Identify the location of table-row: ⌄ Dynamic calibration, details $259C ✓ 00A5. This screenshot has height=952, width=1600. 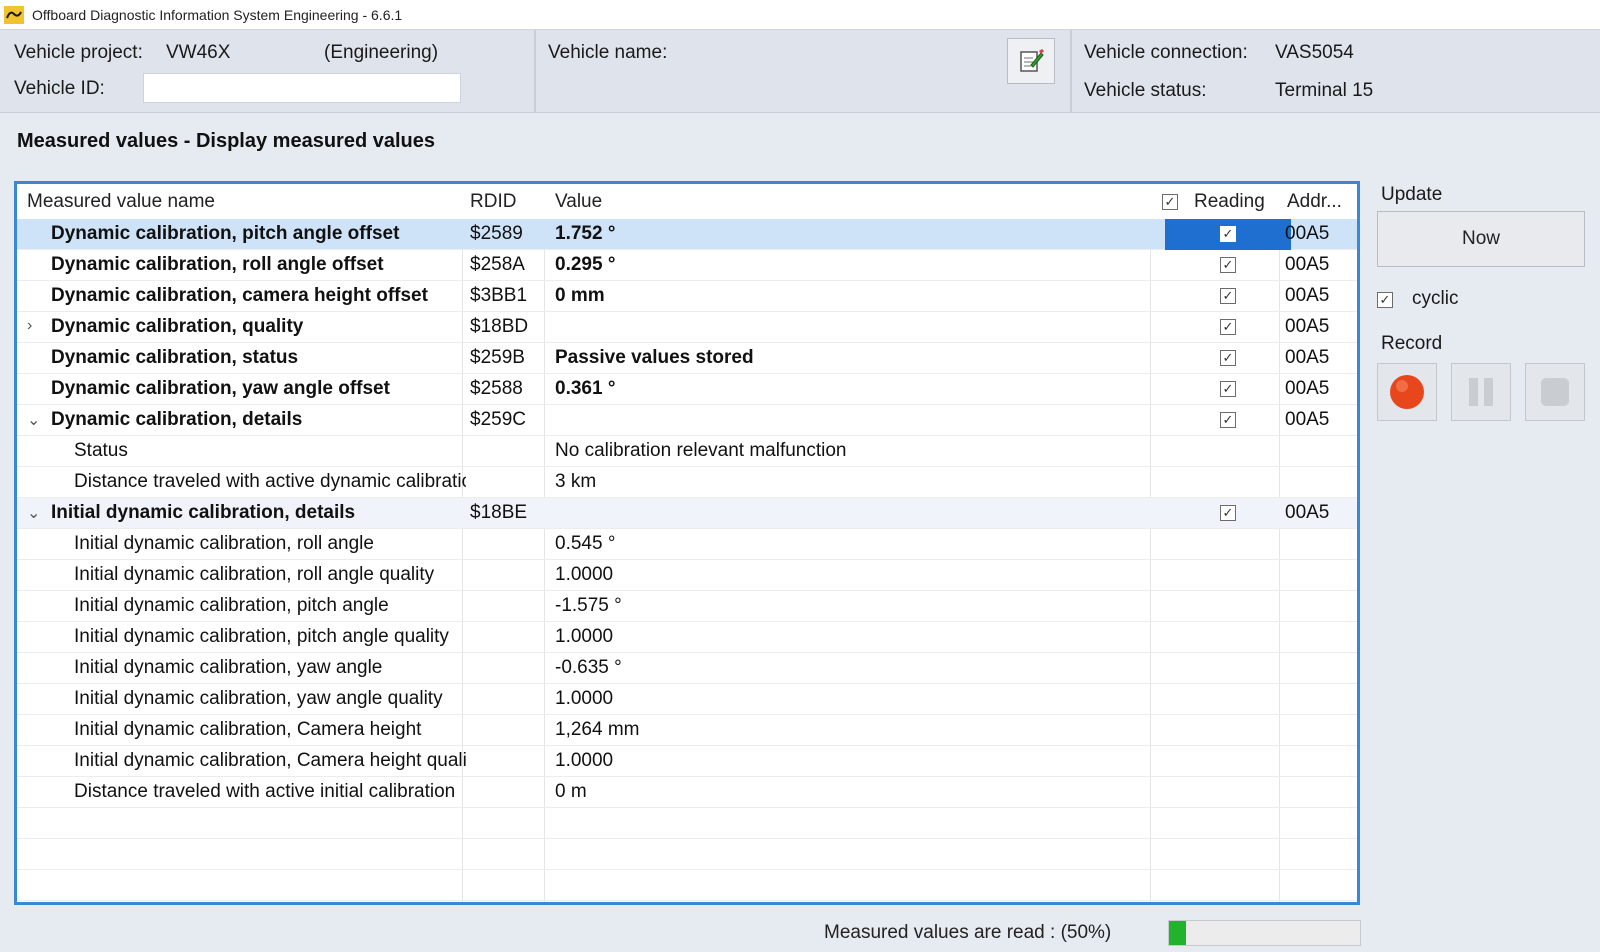
(687, 420).